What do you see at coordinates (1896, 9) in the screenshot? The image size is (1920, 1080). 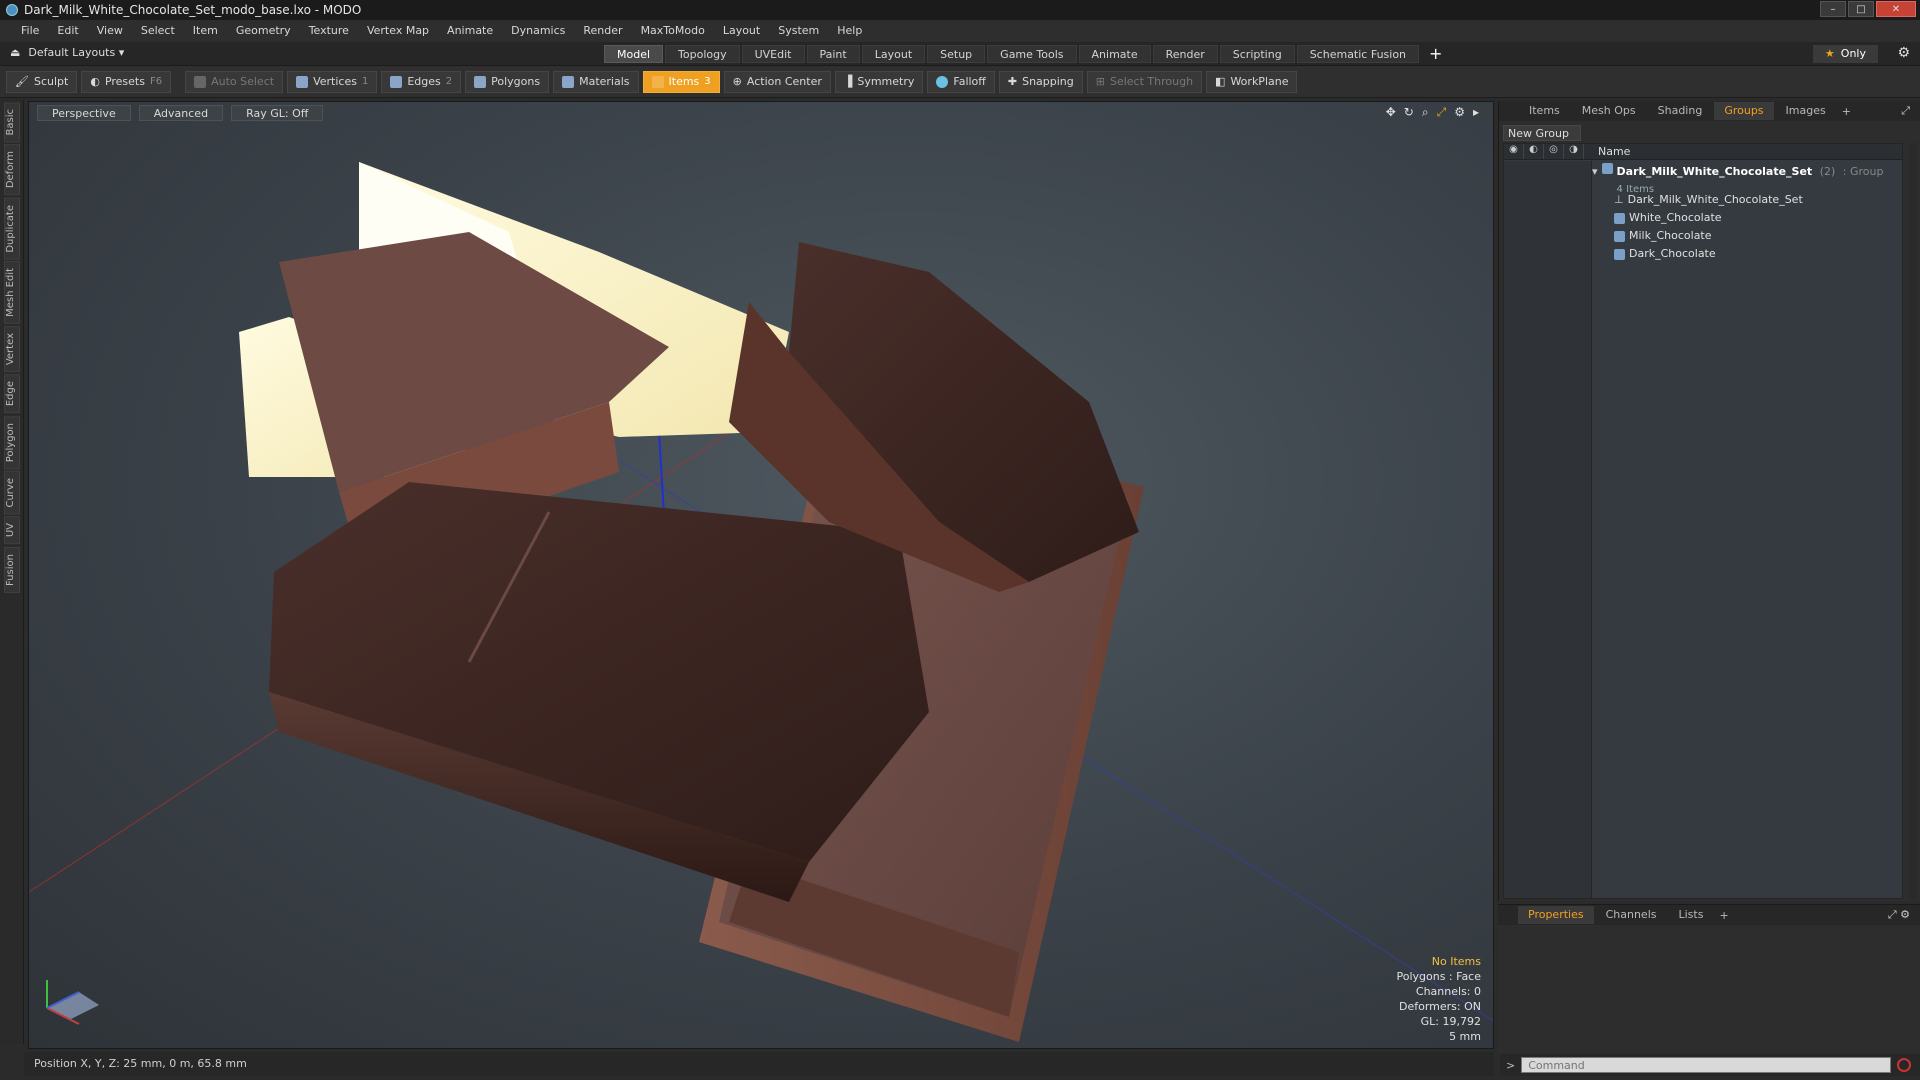 I see `close-button: ✕` at bounding box center [1896, 9].